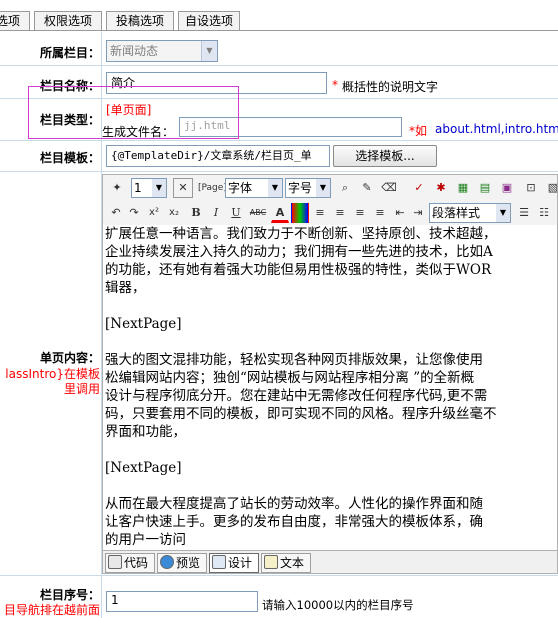  What do you see at coordinates (133, 112) in the screenshot?
I see `highlight-box` at bounding box center [133, 112].